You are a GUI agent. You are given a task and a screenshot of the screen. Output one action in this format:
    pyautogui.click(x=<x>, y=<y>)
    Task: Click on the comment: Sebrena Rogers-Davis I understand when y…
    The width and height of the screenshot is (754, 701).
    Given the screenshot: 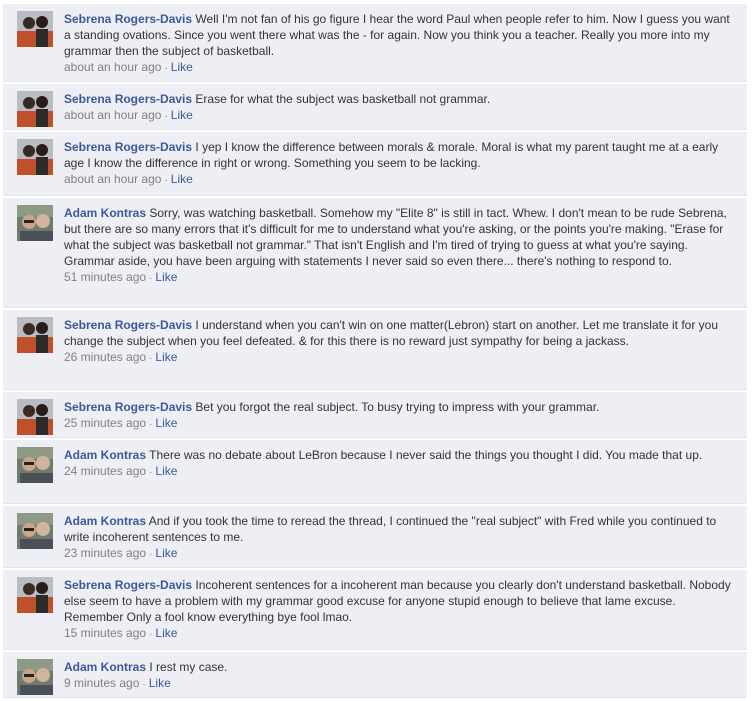 What is the action you would take?
    pyautogui.click(x=375, y=350)
    